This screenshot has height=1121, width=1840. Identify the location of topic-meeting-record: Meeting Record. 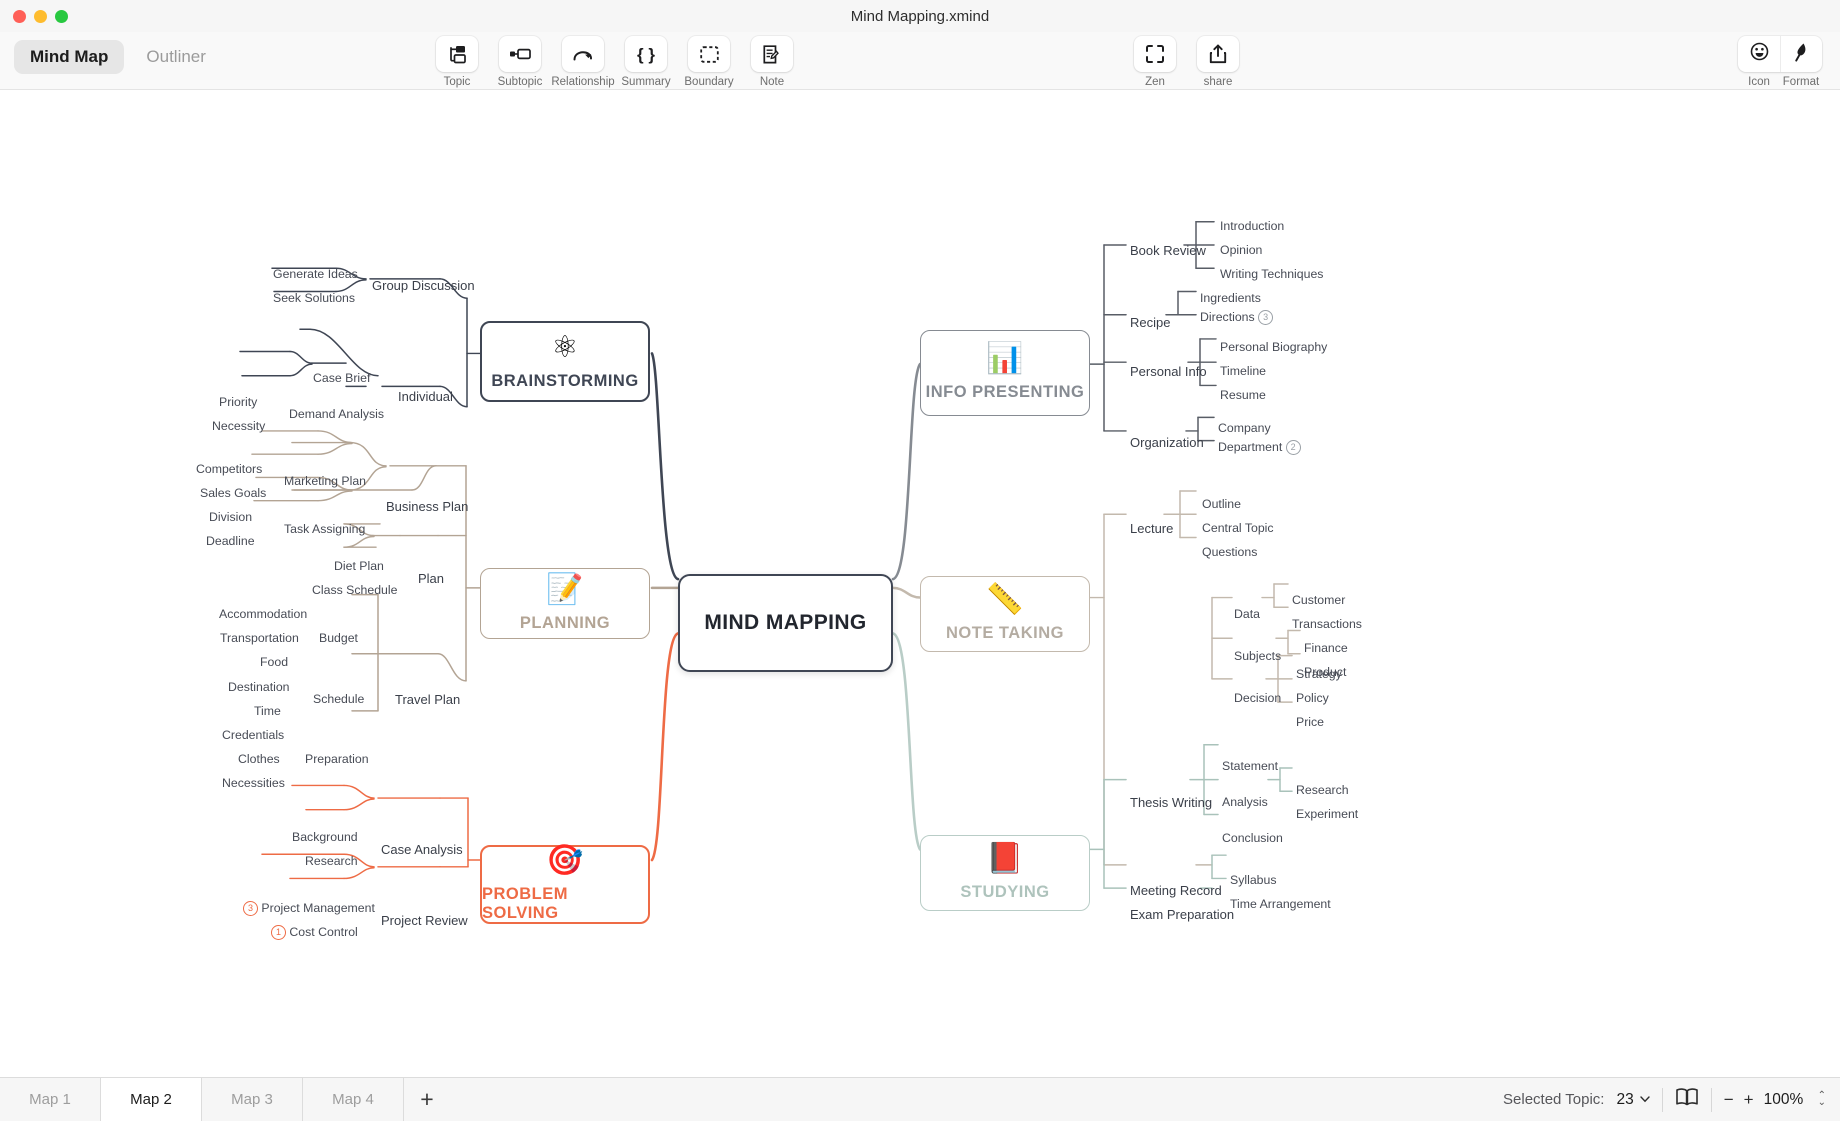
(1176, 890).